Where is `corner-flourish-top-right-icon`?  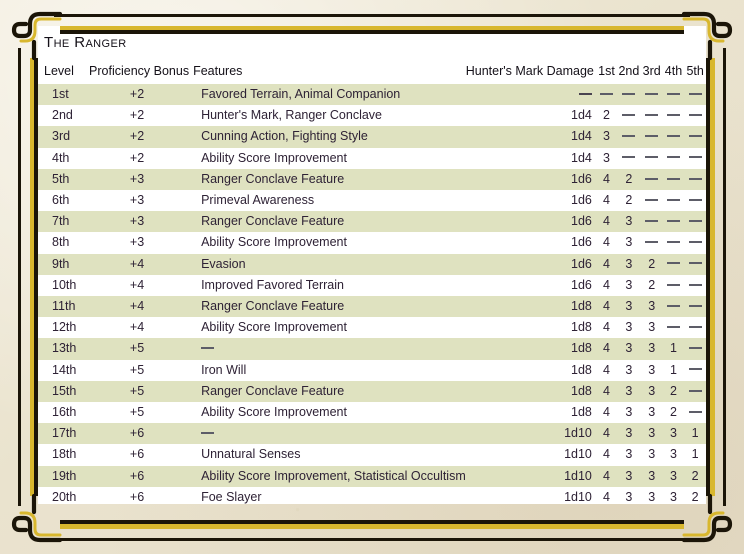 corner-flourish-top-right-icon is located at coordinates (707, 36).